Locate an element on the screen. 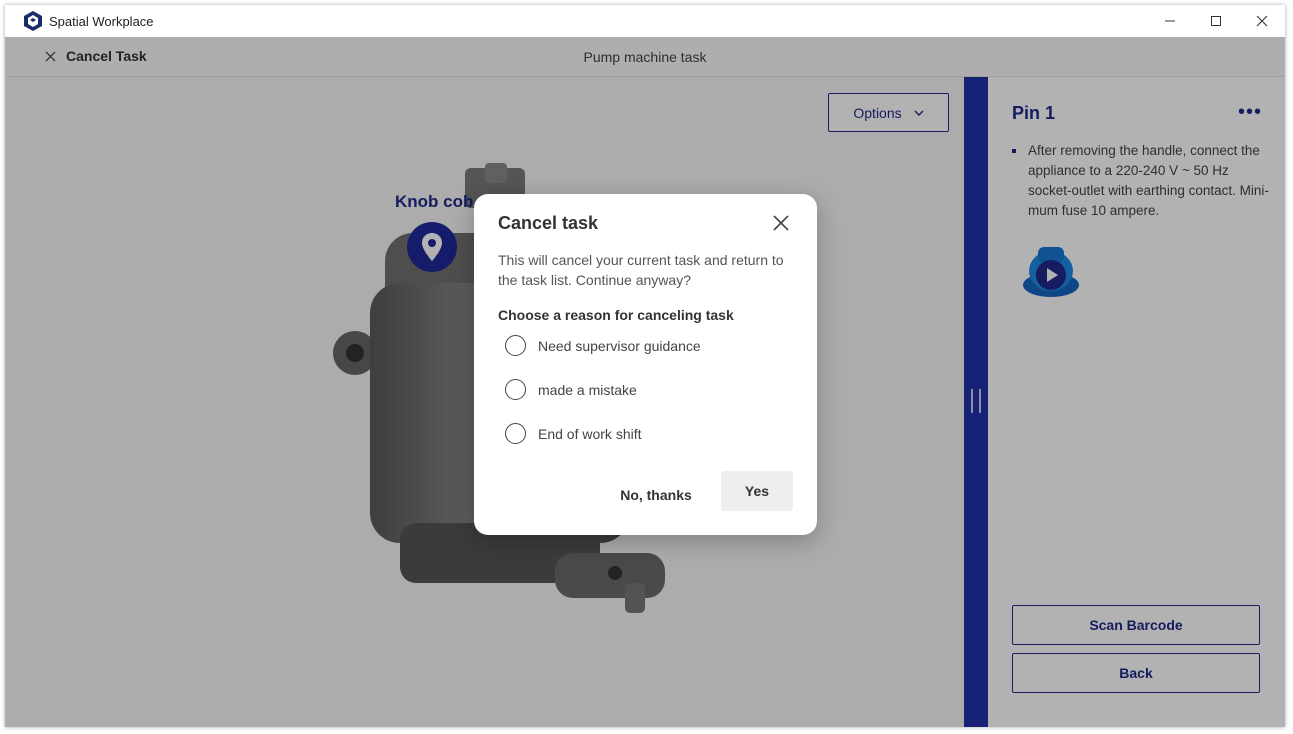 The height and width of the screenshot is (734, 1293). minimize-icon is located at coordinates (1170, 21).